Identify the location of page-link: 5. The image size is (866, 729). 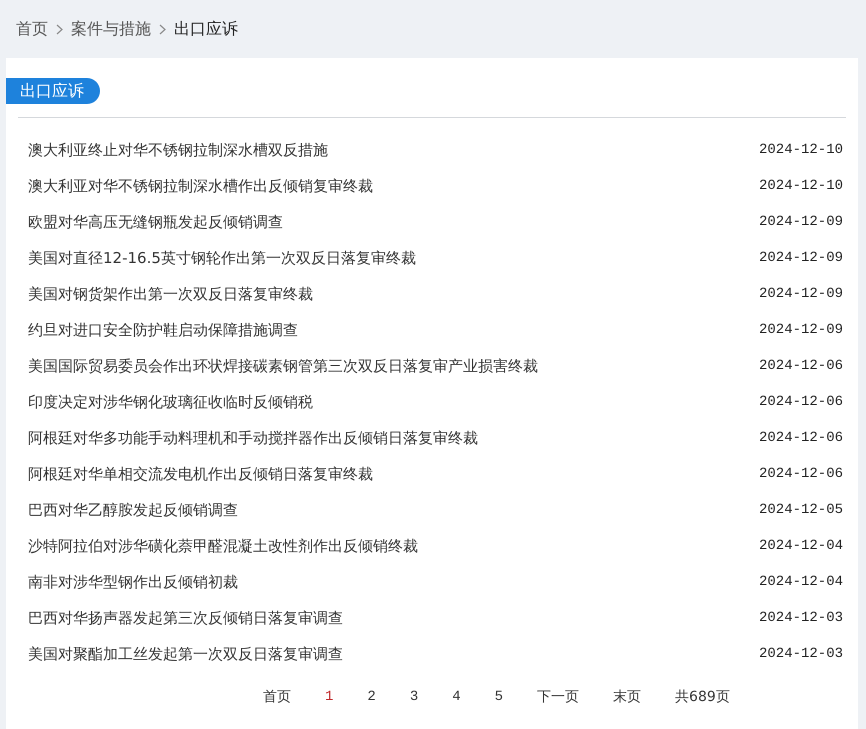
(499, 697).